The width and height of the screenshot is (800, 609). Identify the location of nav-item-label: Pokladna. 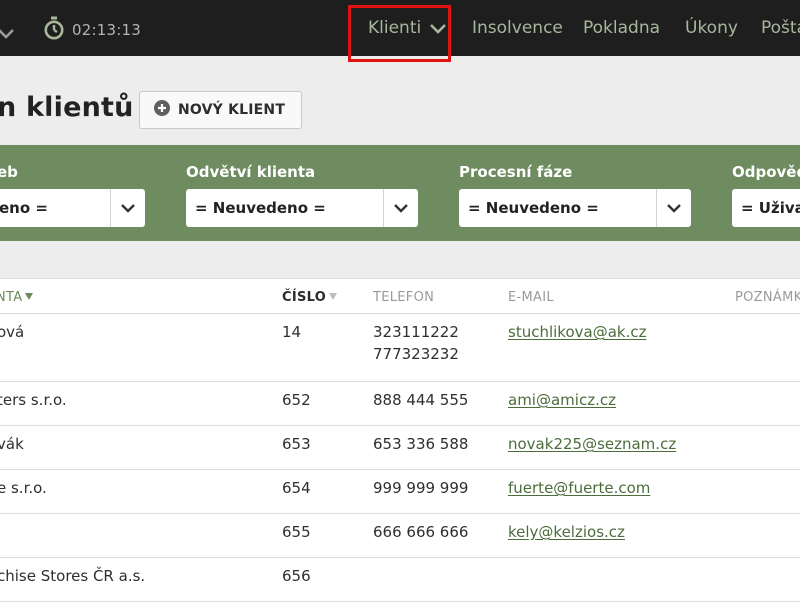
(622, 28).